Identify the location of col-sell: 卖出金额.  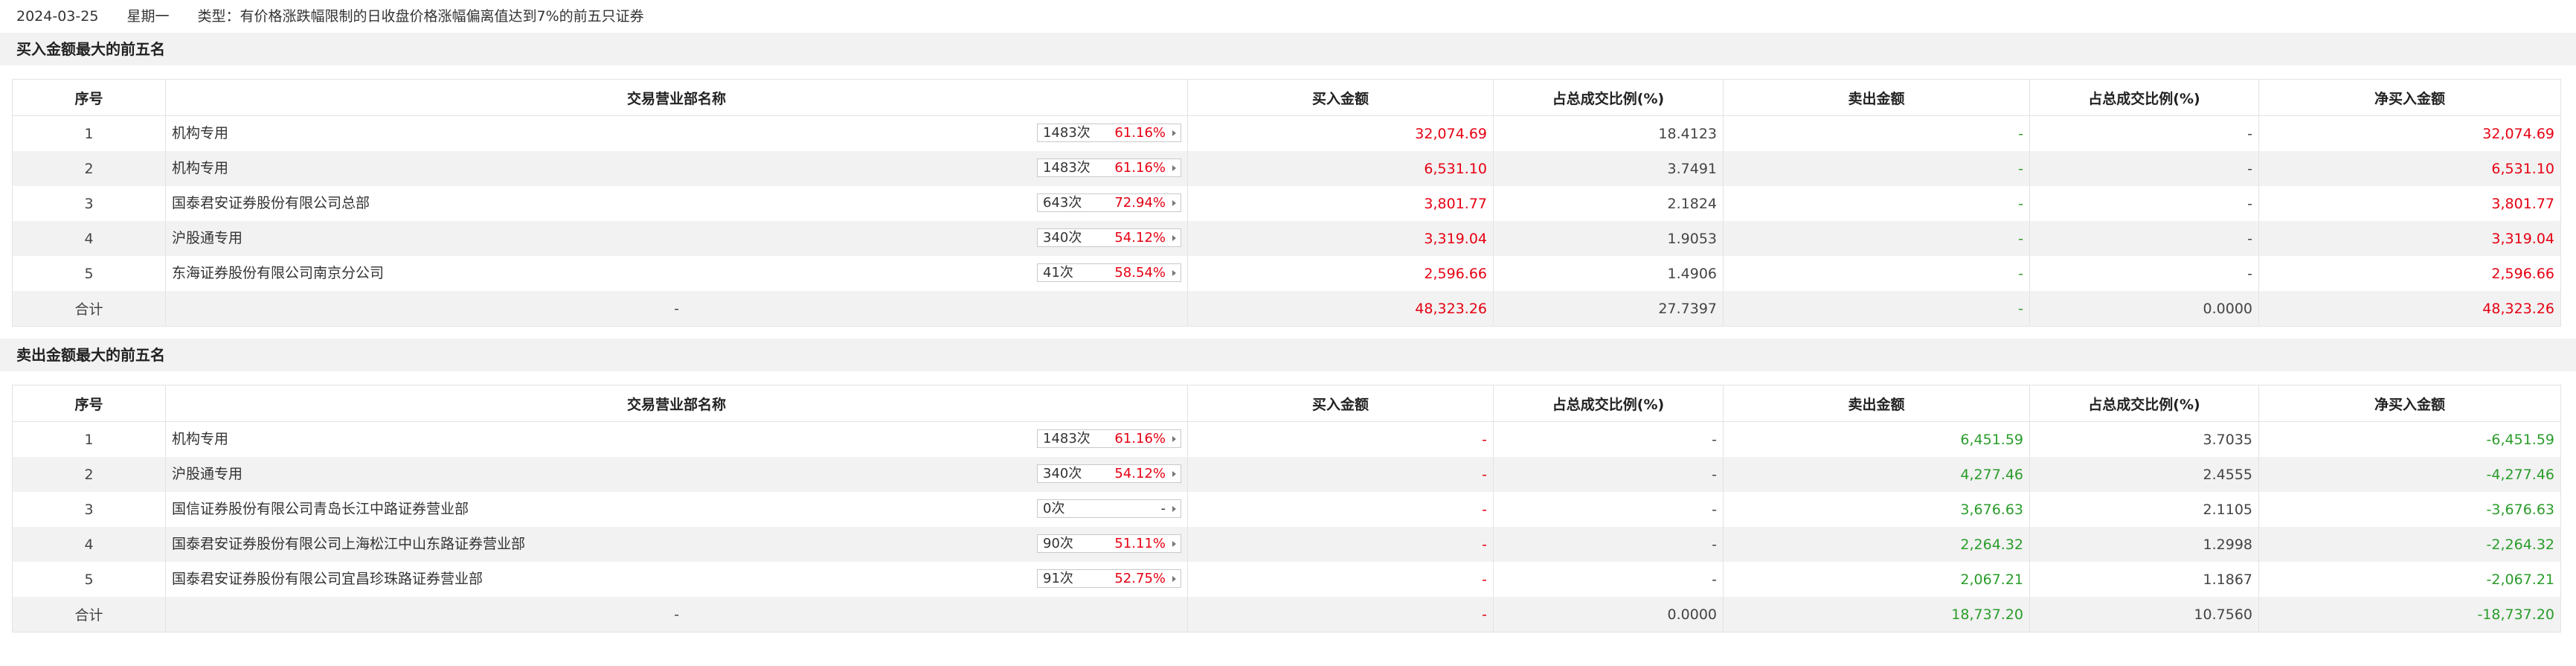
(1876, 403).